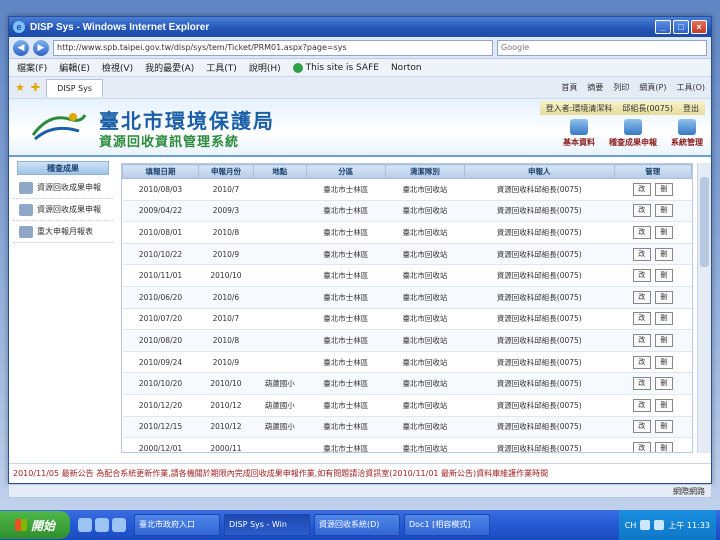 This screenshot has height=540, width=720. I want to click on tools-tool: 工具(O), so click(690, 87).